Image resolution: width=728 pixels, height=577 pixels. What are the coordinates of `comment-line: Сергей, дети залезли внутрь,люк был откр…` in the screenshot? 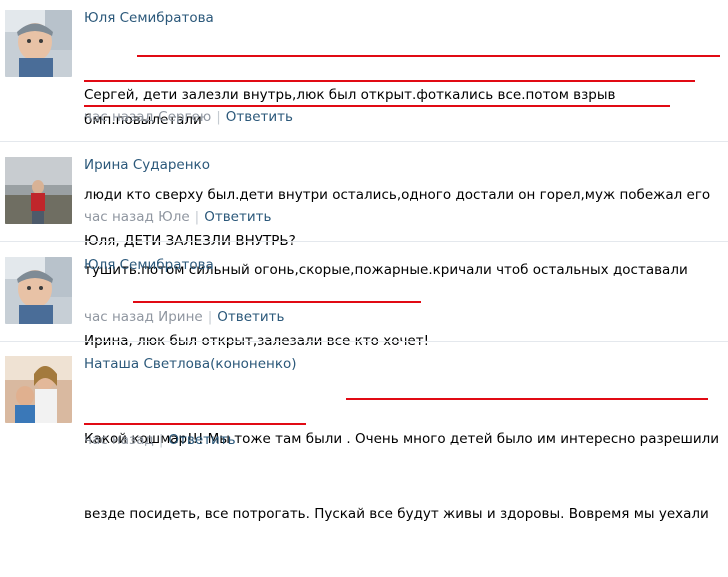 It's located at (352, 107).